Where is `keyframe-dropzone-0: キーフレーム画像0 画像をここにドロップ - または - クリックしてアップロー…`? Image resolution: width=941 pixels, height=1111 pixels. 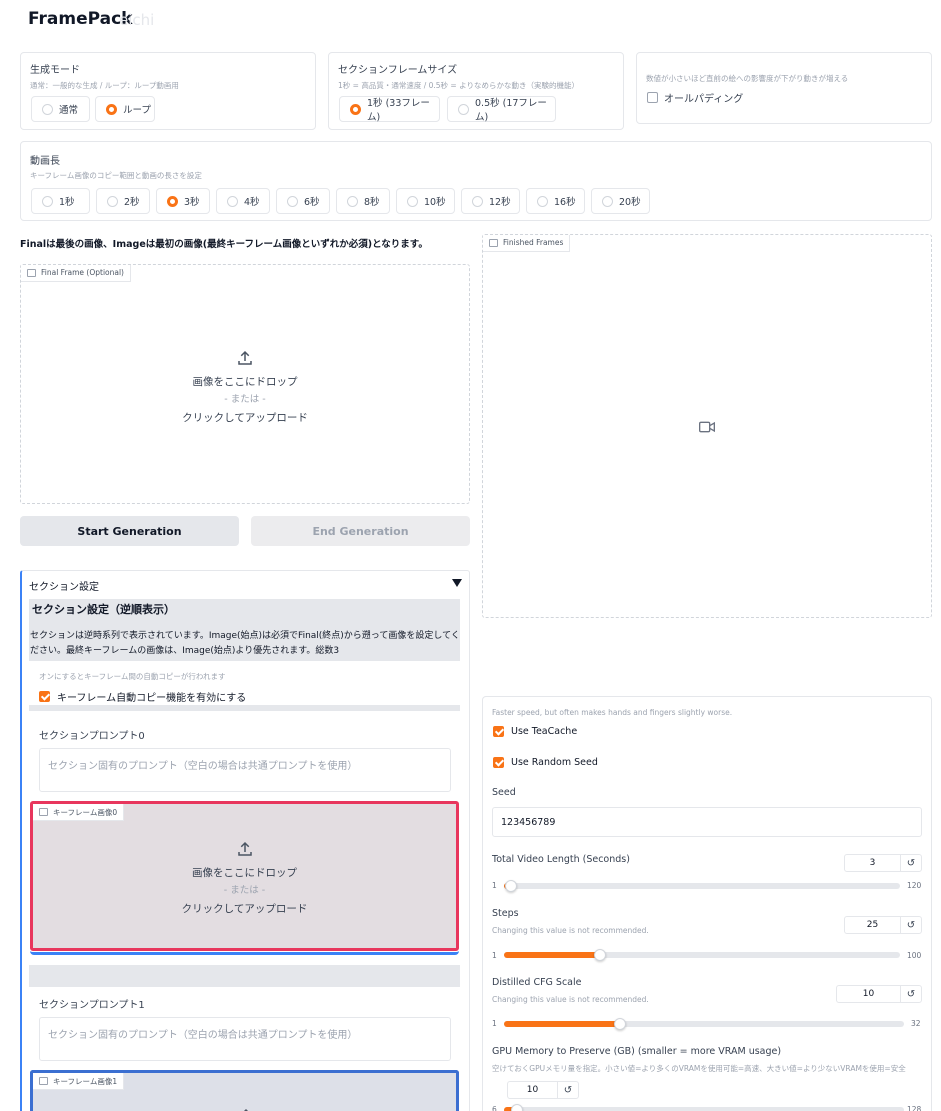 keyframe-dropzone-0: キーフレーム画像0 画像をここにドロップ - または - クリックしてアップロー… is located at coordinates (244, 876).